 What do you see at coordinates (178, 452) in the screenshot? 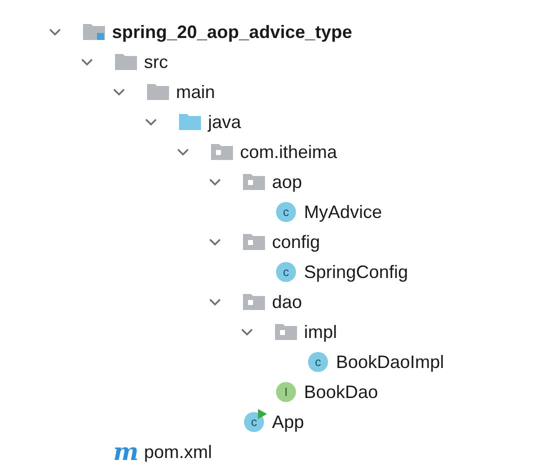
I see `tree-item: pom.xml` at bounding box center [178, 452].